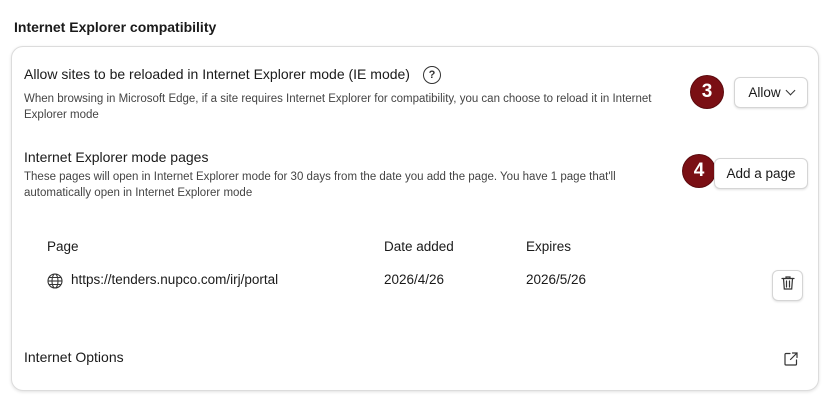 The height and width of the screenshot is (400, 830). I want to click on col-header-date-added: Date added, so click(419, 246).